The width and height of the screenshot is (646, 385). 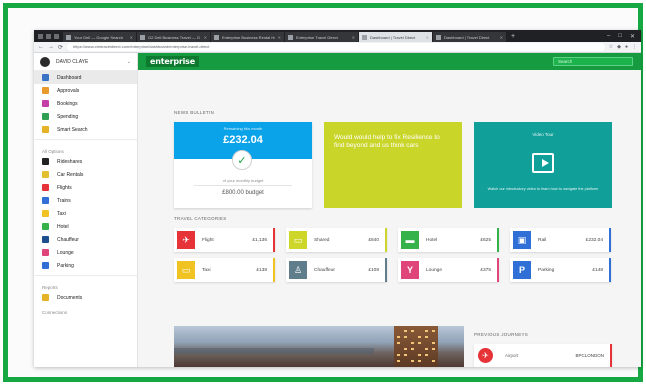 What do you see at coordinates (48, 36) in the screenshot?
I see `window-menu` at bounding box center [48, 36].